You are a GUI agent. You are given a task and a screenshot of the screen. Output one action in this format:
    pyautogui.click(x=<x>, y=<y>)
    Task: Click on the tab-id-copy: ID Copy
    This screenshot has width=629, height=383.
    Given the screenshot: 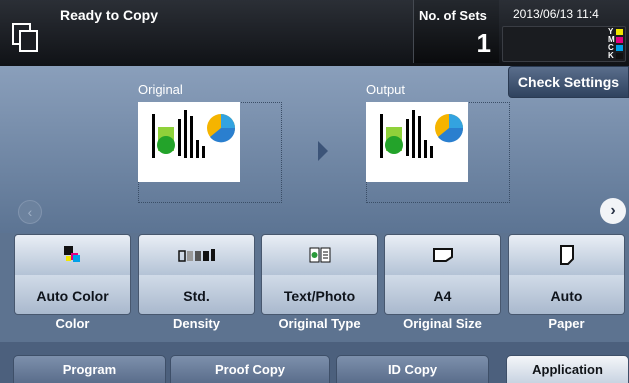 What is the action you would take?
    pyautogui.click(x=412, y=369)
    